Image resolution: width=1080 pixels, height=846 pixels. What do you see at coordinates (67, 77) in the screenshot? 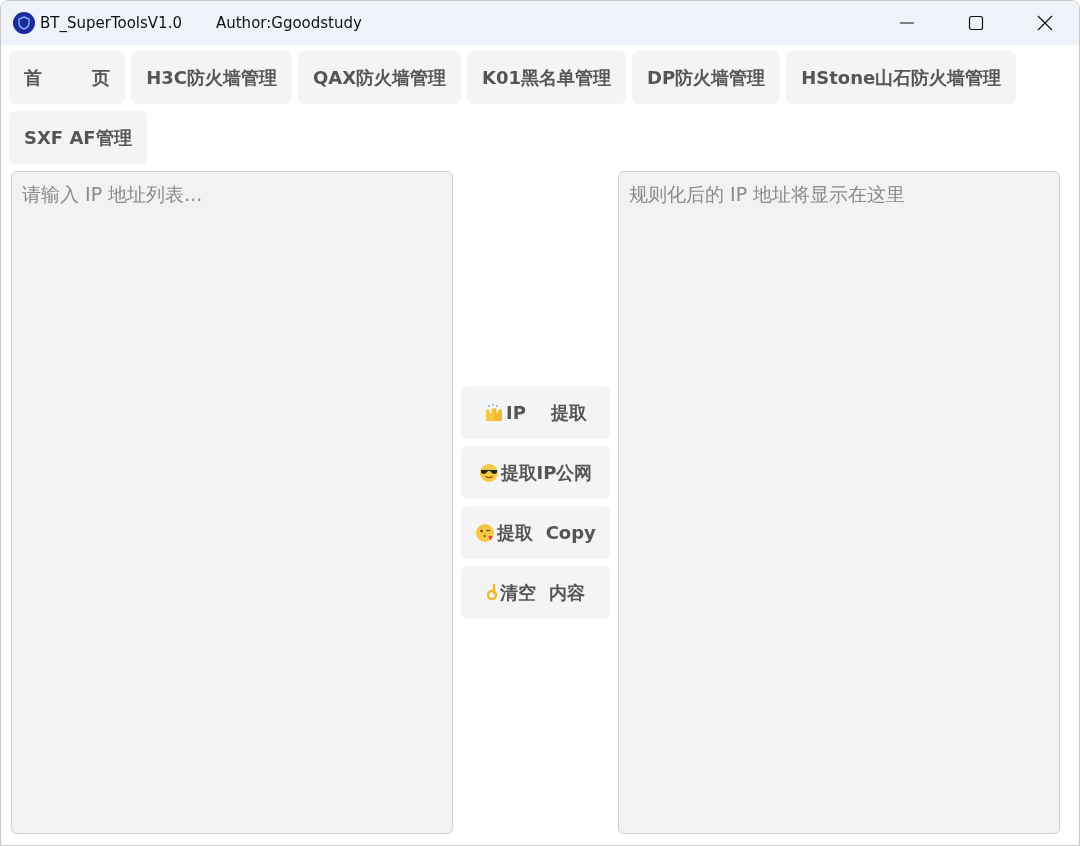
I see `tab: 首 页` at bounding box center [67, 77].